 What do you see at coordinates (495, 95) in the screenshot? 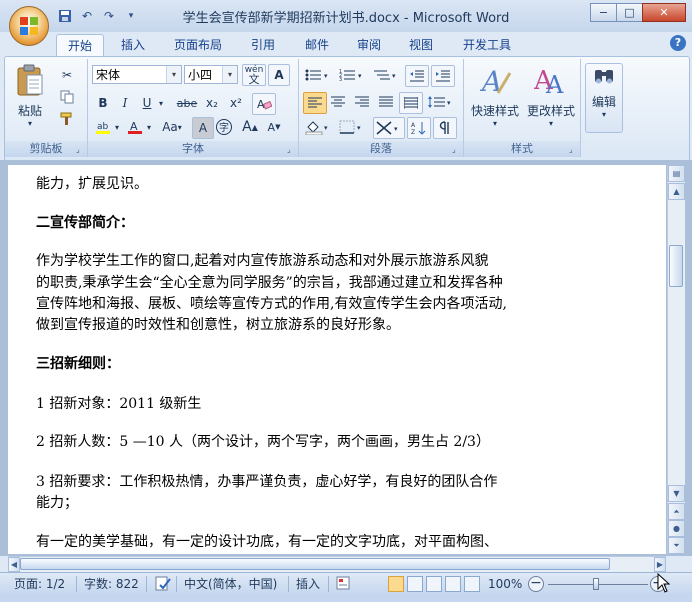
I see `quick-styles-button: A 快速样式 ▾` at bounding box center [495, 95].